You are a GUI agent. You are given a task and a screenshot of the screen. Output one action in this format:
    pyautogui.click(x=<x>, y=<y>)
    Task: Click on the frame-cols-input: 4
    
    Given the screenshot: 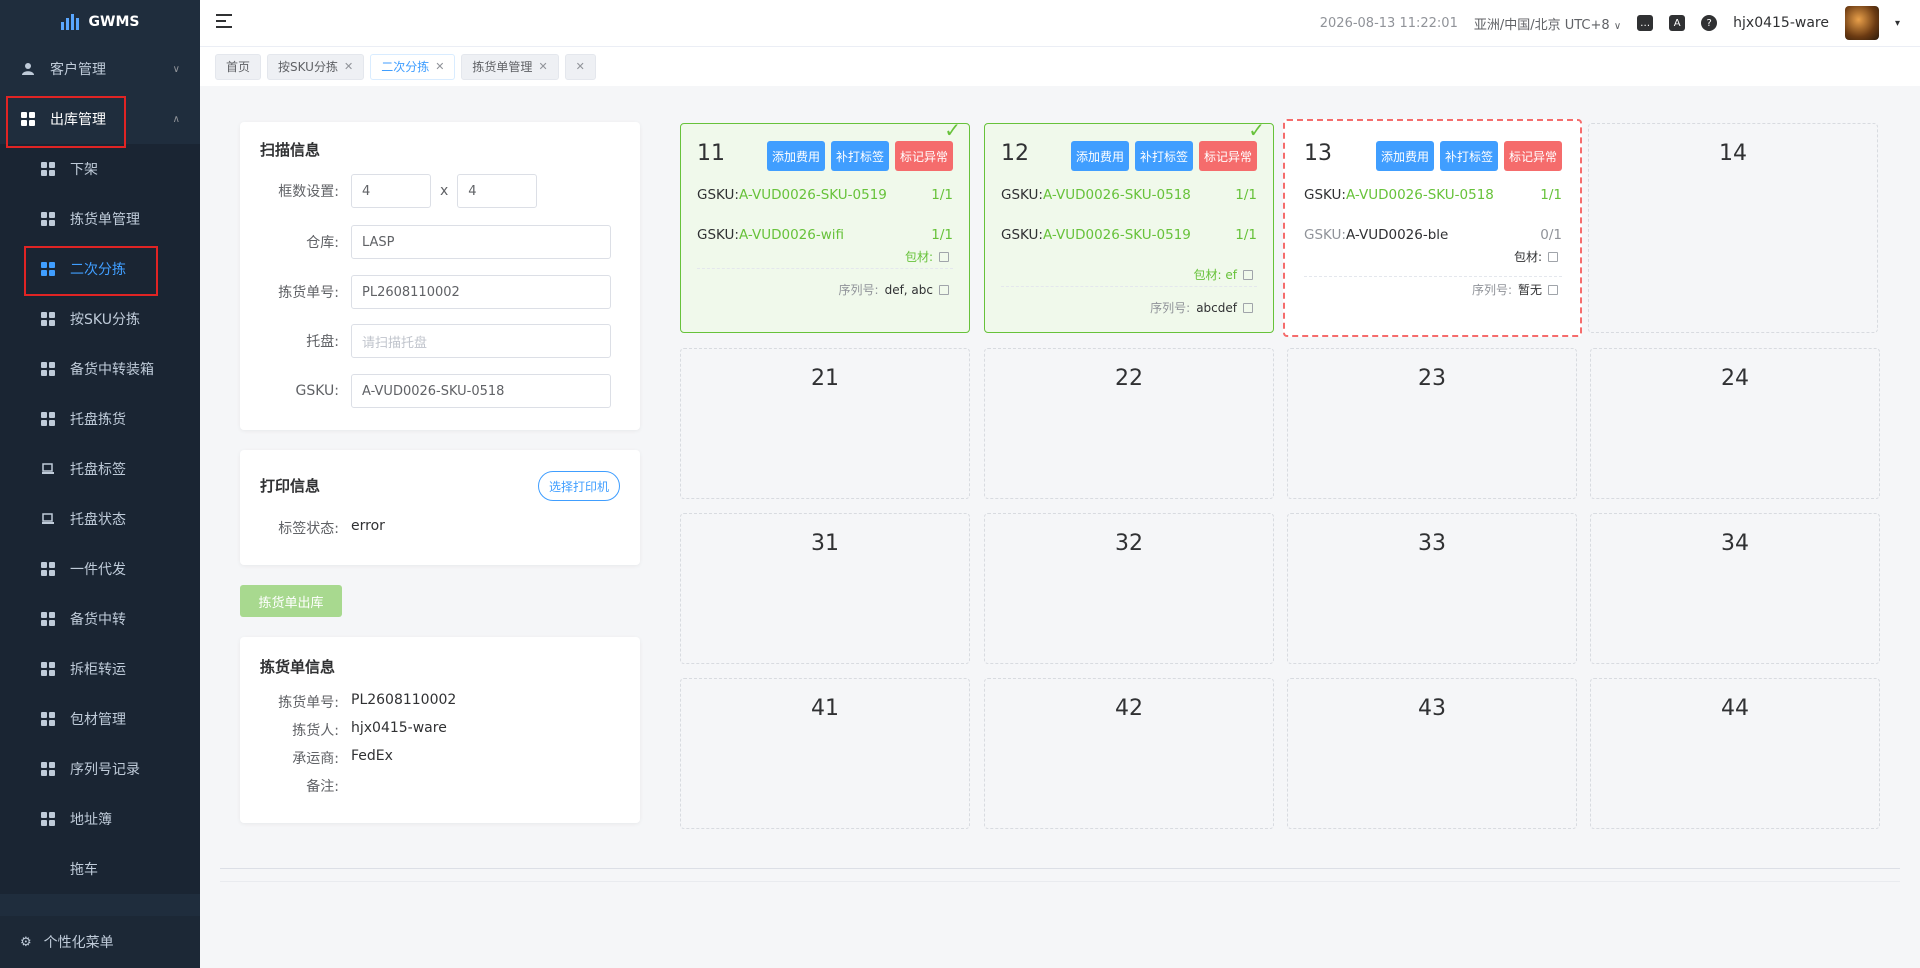 What is the action you would take?
    pyautogui.click(x=497, y=191)
    